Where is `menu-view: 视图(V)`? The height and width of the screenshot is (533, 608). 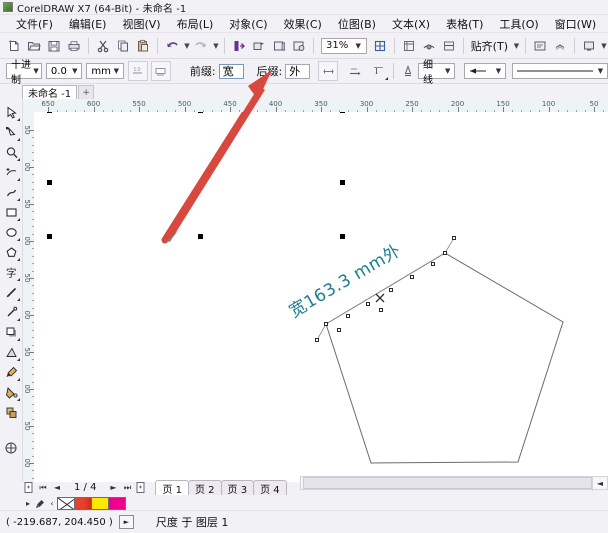 menu-view: 视图(V) is located at coordinates (141, 24).